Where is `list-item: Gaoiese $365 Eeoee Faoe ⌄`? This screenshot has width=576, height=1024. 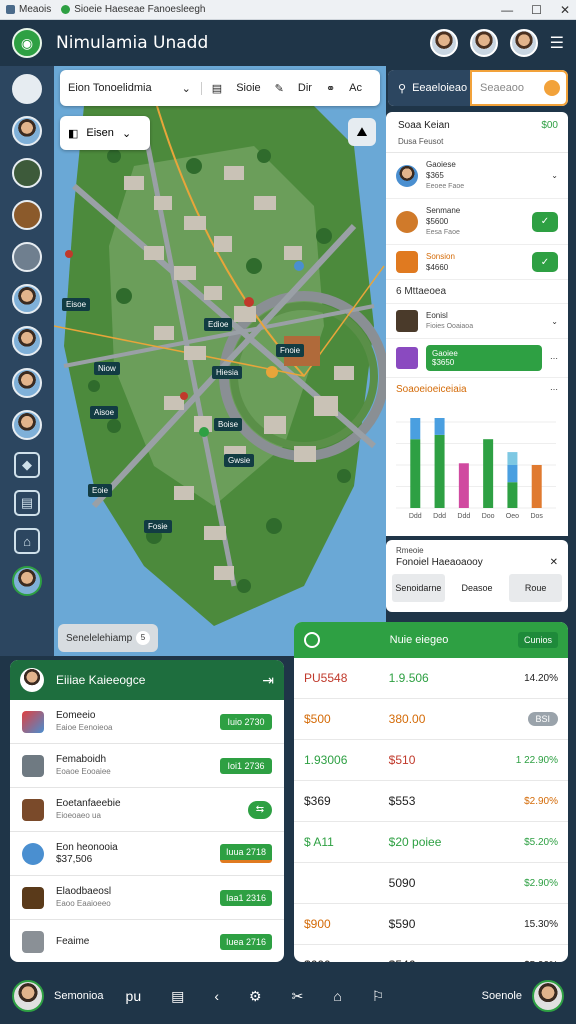
list-item: Gaoiese $365 Eeoee Faoe ⌄ is located at coordinates (477, 176).